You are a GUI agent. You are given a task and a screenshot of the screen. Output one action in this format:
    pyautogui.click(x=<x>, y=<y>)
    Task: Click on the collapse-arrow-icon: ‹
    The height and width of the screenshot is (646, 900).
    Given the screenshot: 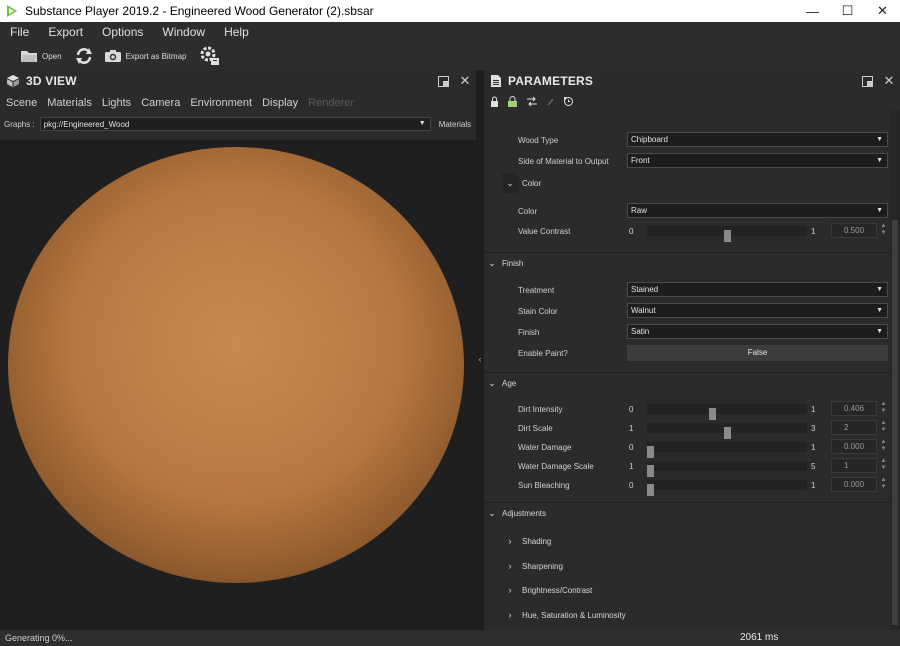 What is the action you would take?
    pyautogui.click(x=480, y=359)
    